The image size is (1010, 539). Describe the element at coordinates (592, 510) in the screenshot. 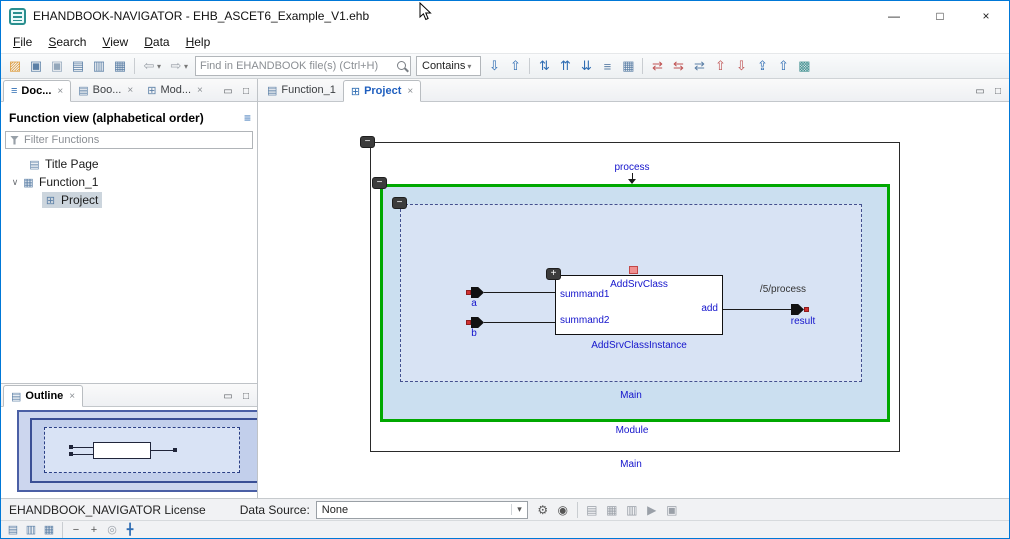

I see `report-icon: ▤` at that location.